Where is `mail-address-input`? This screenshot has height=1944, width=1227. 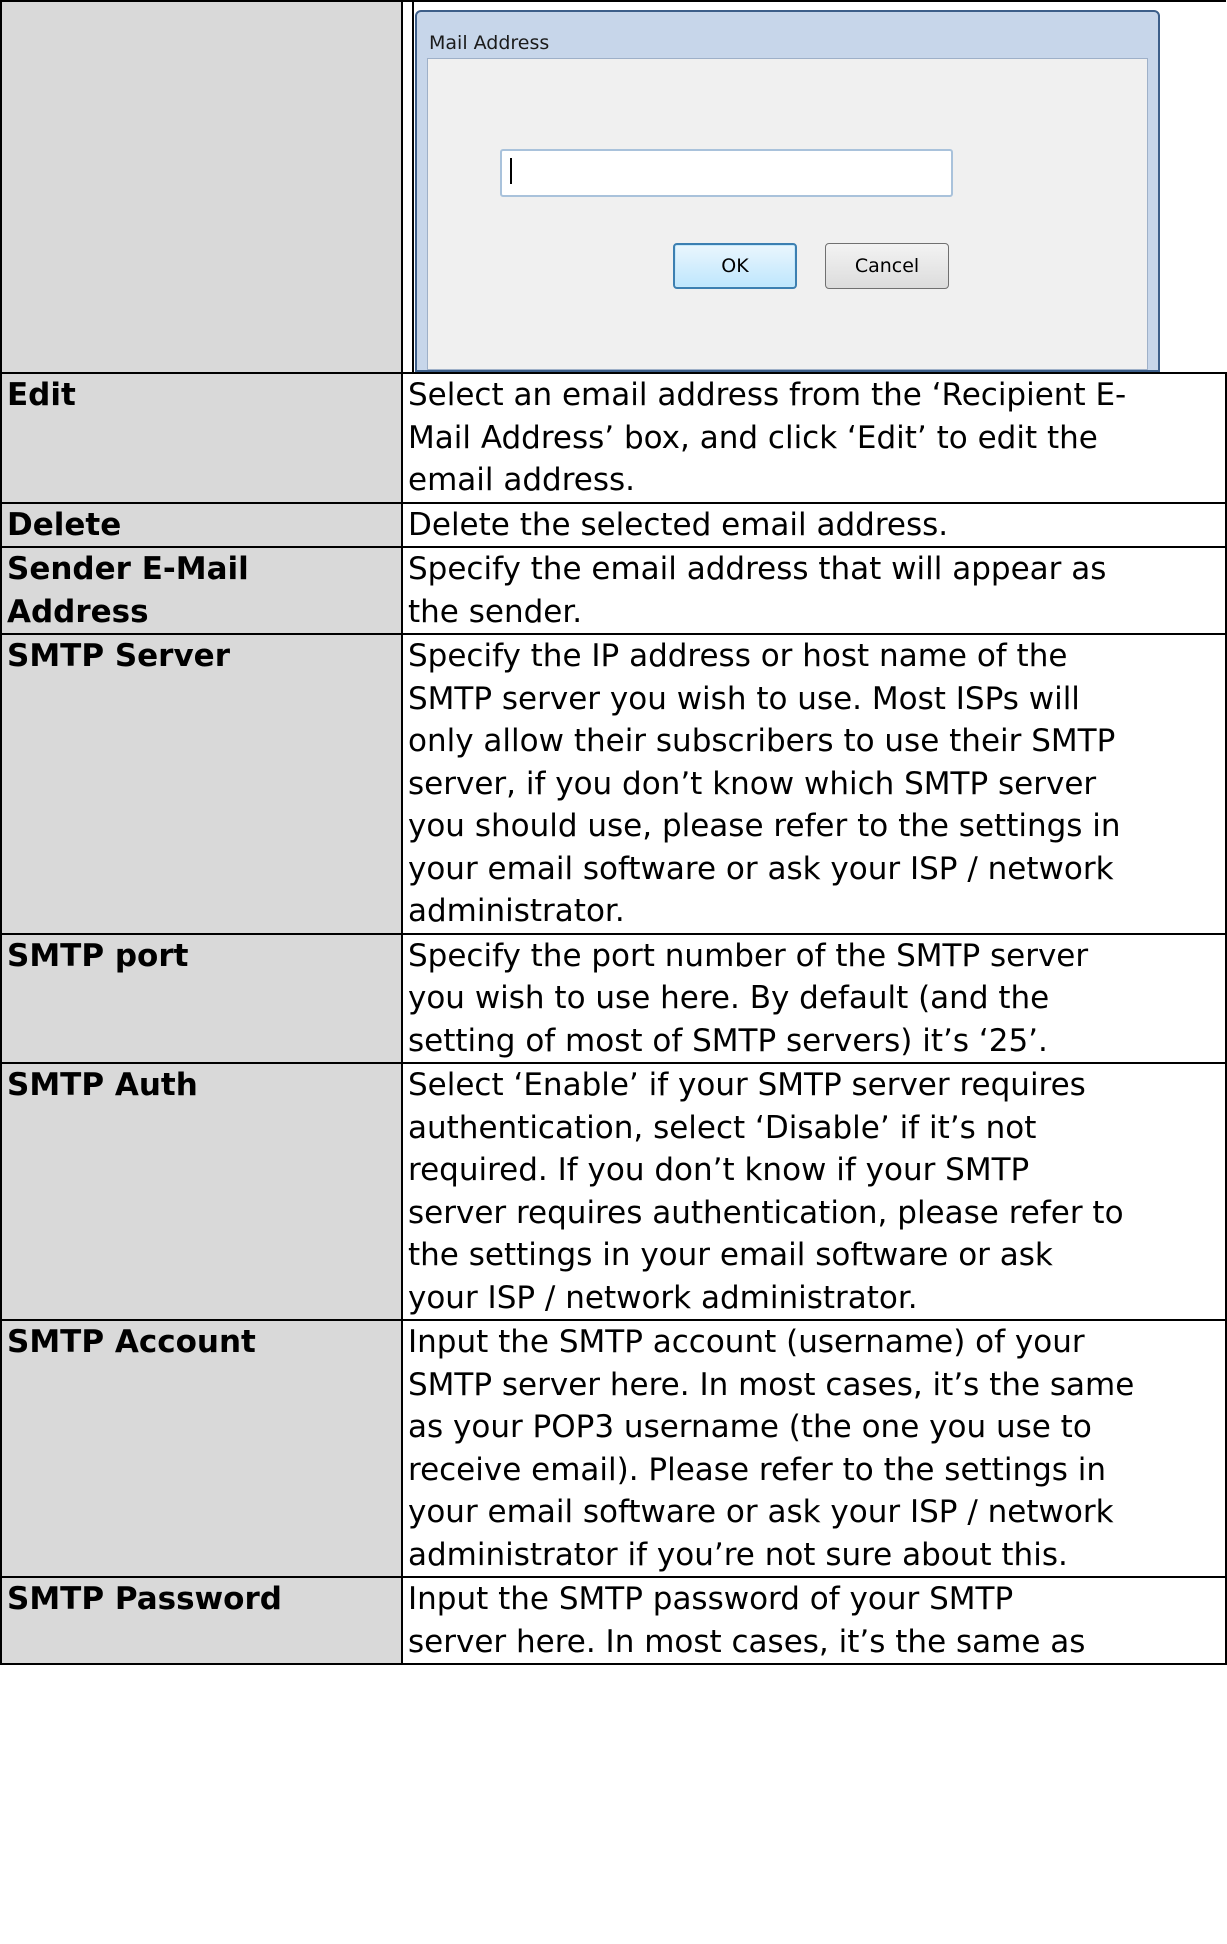 mail-address-input is located at coordinates (726, 173).